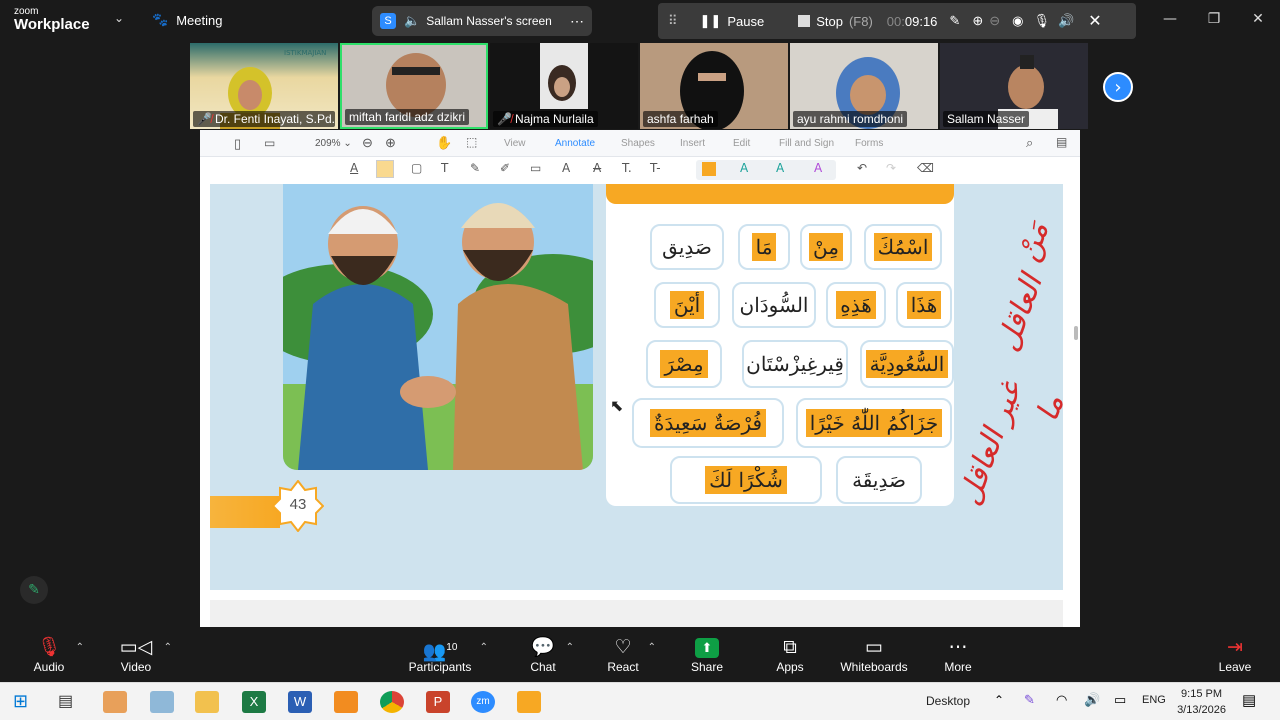 The height and width of the screenshot is (720, 1280). What do you see at coordinates (891, 168) in the screenshot?
I see `redo-icon: ↷` at bounding box center [891, 168].